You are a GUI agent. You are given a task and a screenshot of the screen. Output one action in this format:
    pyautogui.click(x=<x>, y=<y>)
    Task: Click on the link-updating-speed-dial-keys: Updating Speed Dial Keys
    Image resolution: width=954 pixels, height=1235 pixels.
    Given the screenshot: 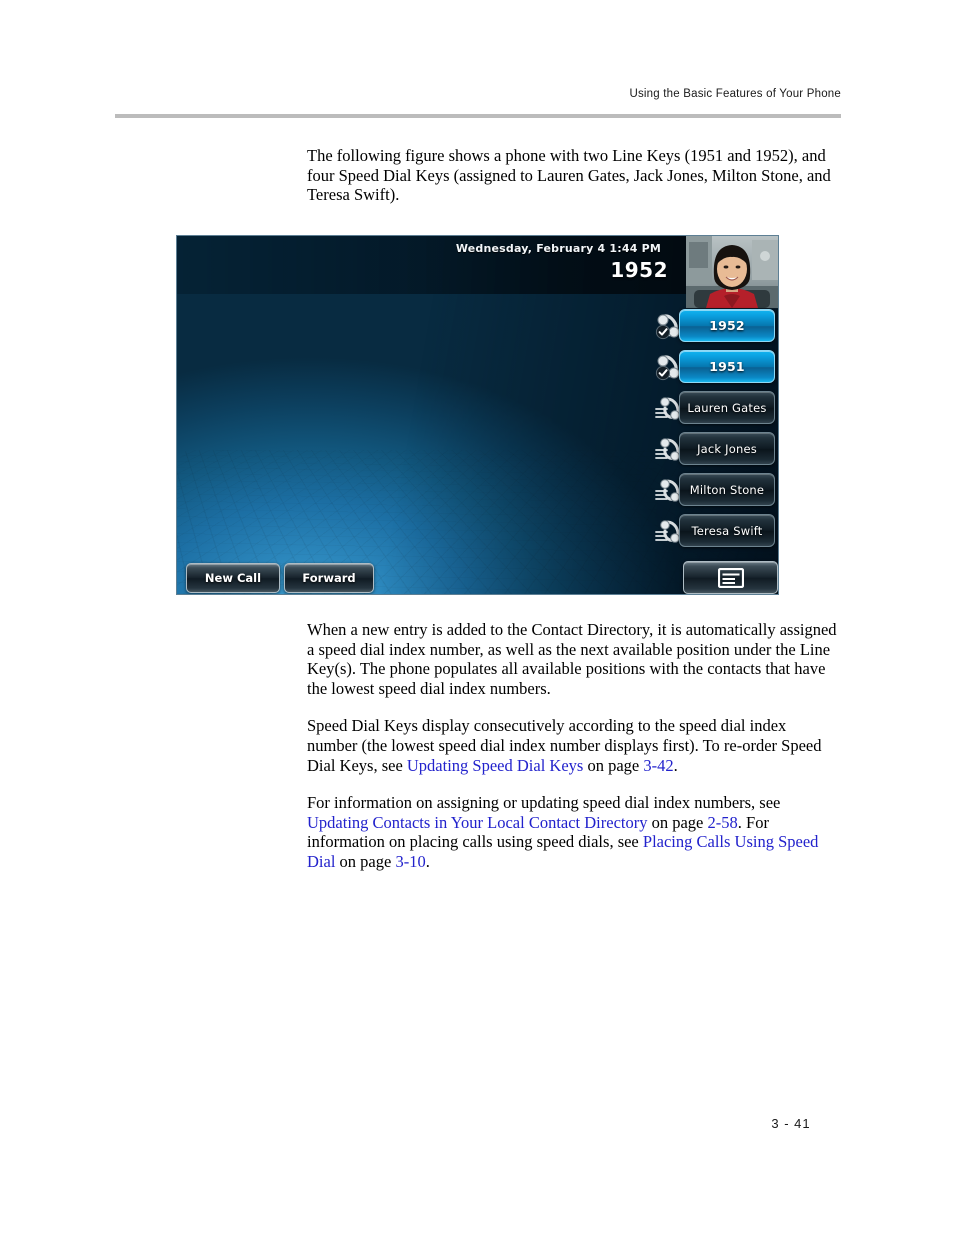 What is the action you would take?
    pyautogui.click(x=495, y=765)
    